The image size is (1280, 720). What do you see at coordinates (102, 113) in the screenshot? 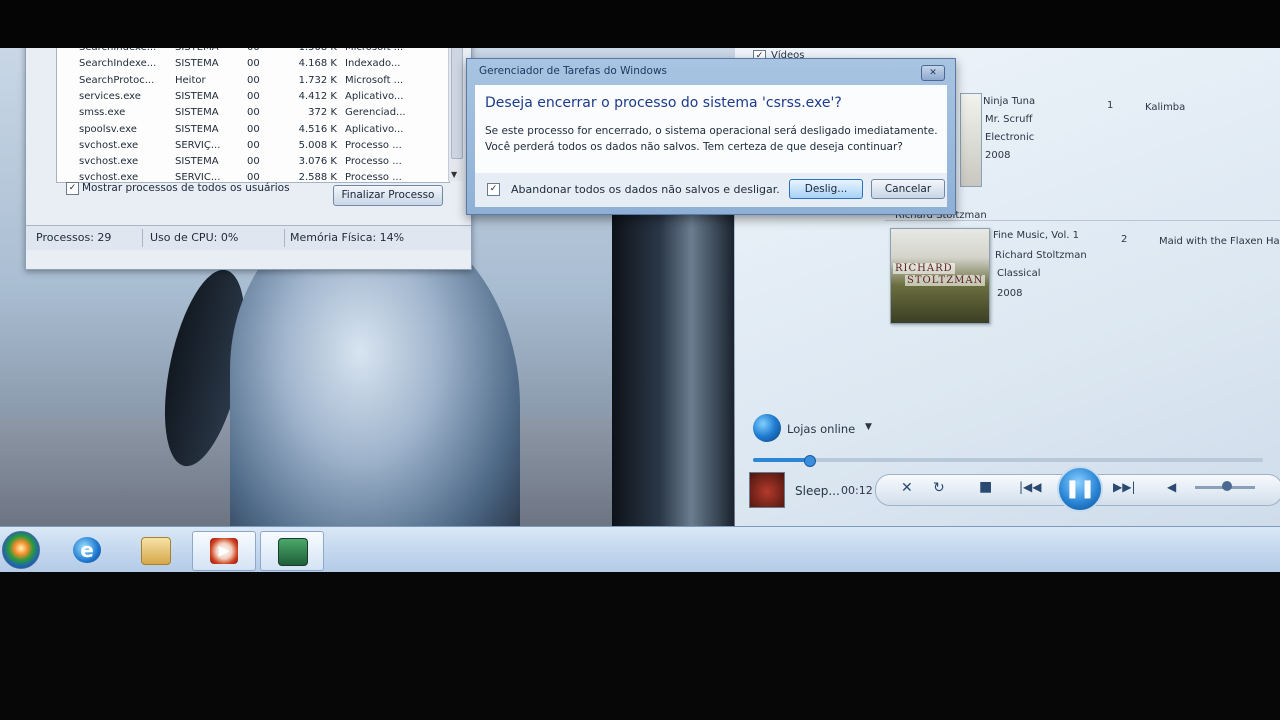
I see `process-name: smss.exe` at bounding box center [102, 113].